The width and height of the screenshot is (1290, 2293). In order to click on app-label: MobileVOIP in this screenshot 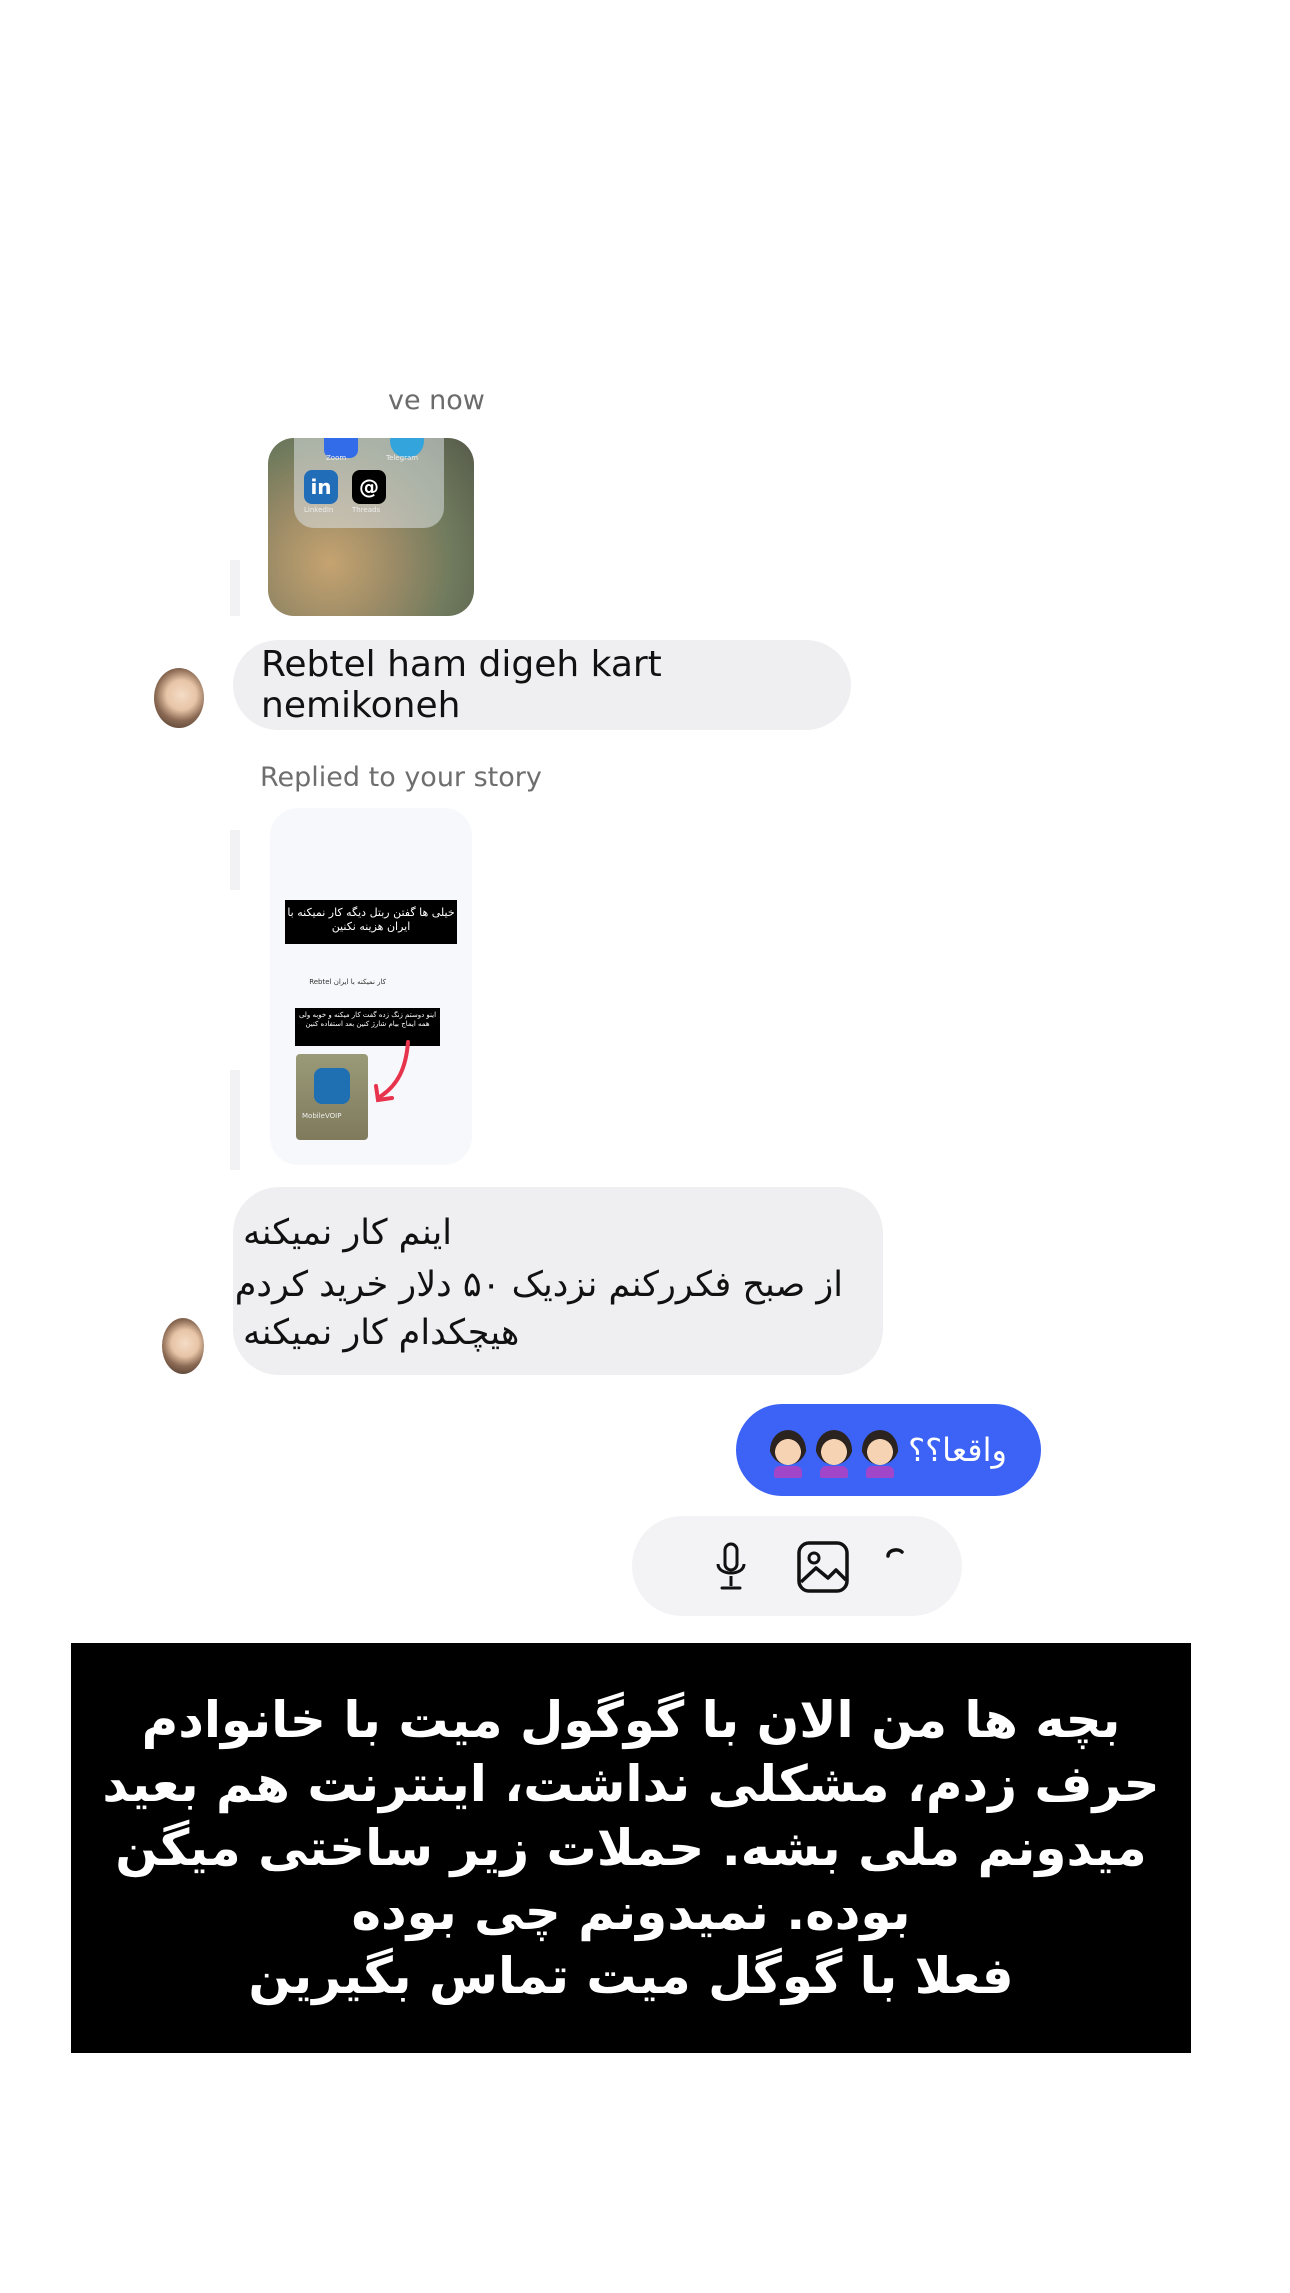, I will do `click(322, 1116)`.